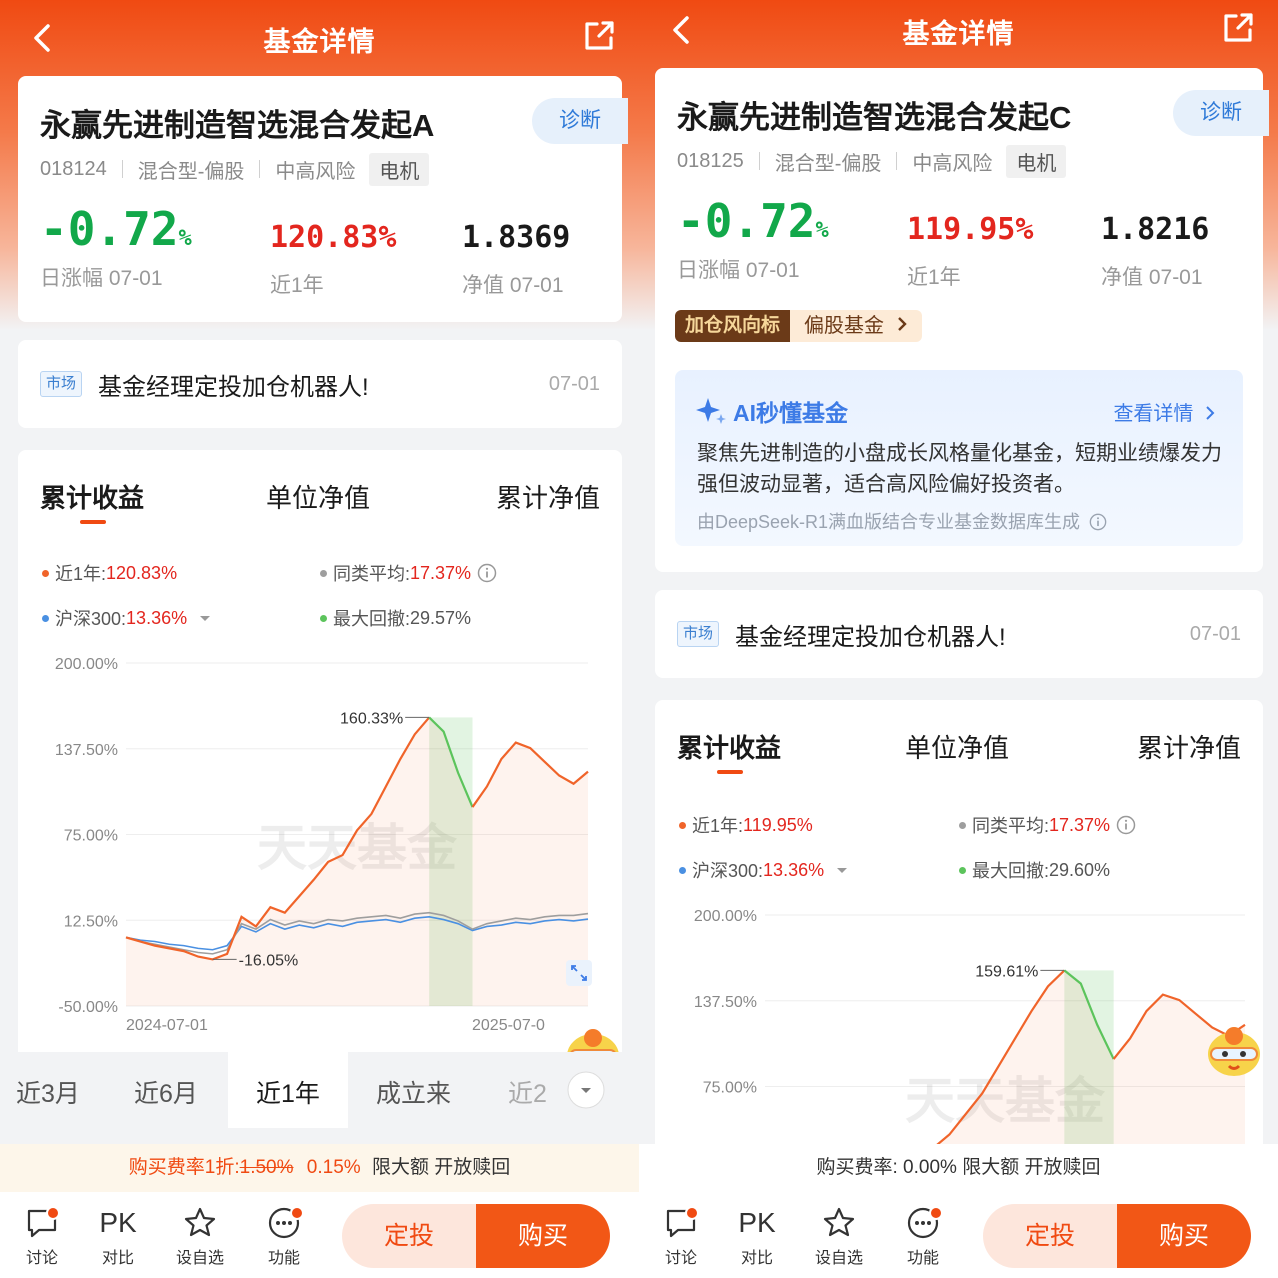 The height and width of the screenshot is (1278, 1278). What do you see at coordinates (516, 259) in the screenshot?
I see `nav-stat: 1.8369 净值 07-01` at bounding box center [516, 259].